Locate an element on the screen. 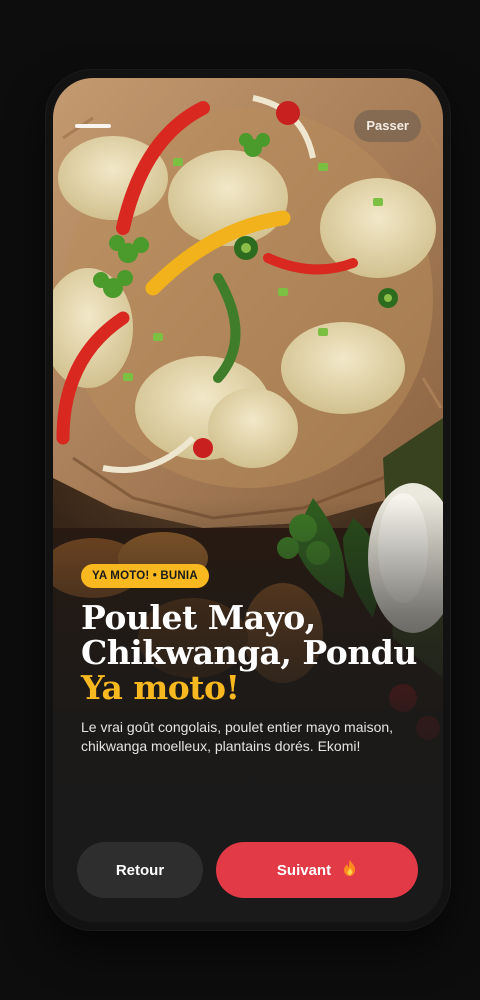 This screenshot has width=480, height=1000. headline-accent: Ya moto! is located at coordinates (160, 687).